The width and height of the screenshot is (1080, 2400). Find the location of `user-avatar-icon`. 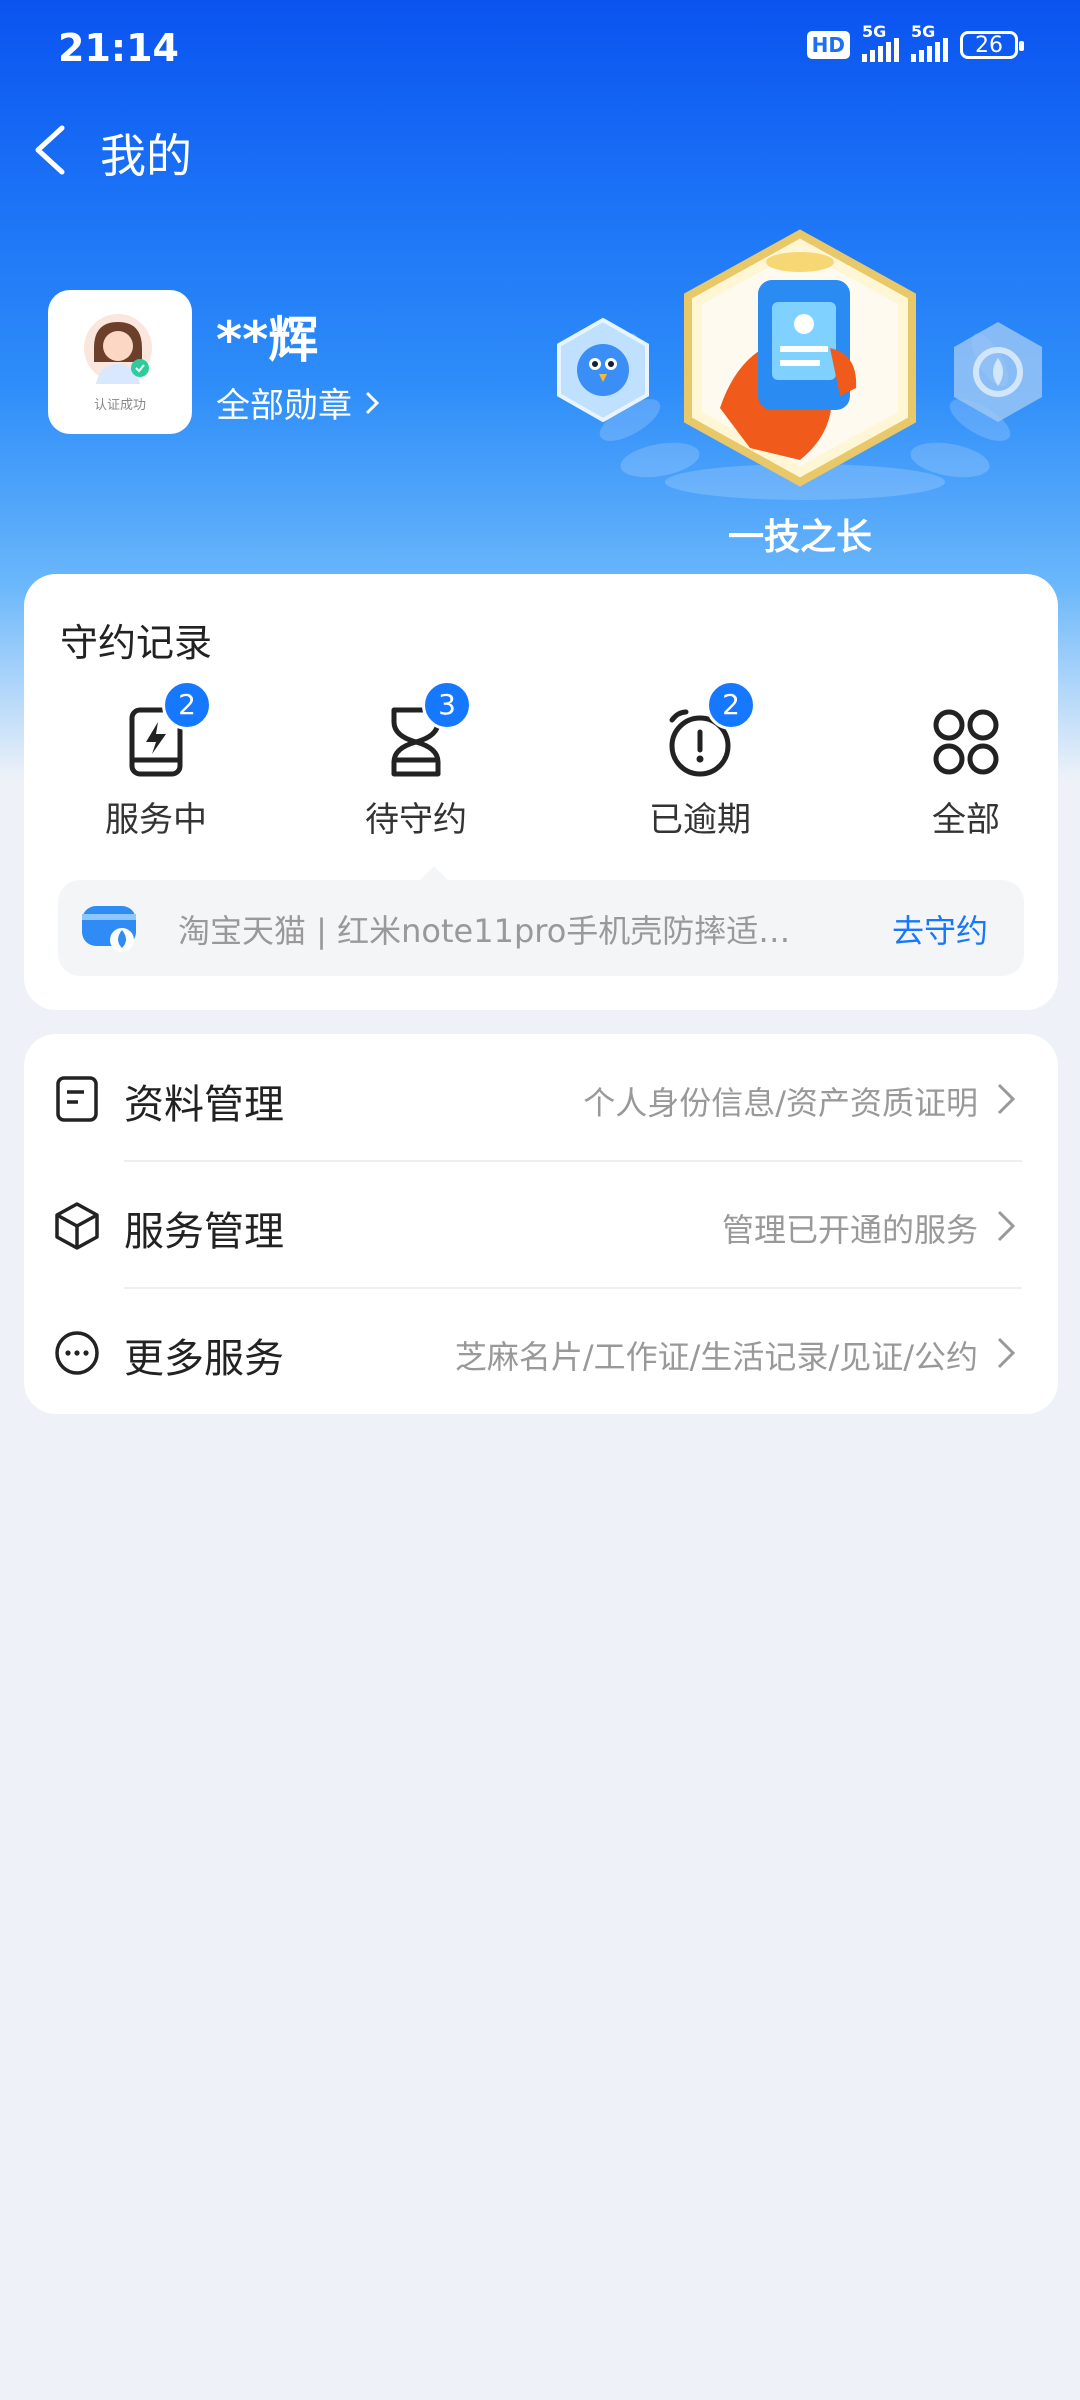

user-avatar-icon is located at coordinates (118, 349).